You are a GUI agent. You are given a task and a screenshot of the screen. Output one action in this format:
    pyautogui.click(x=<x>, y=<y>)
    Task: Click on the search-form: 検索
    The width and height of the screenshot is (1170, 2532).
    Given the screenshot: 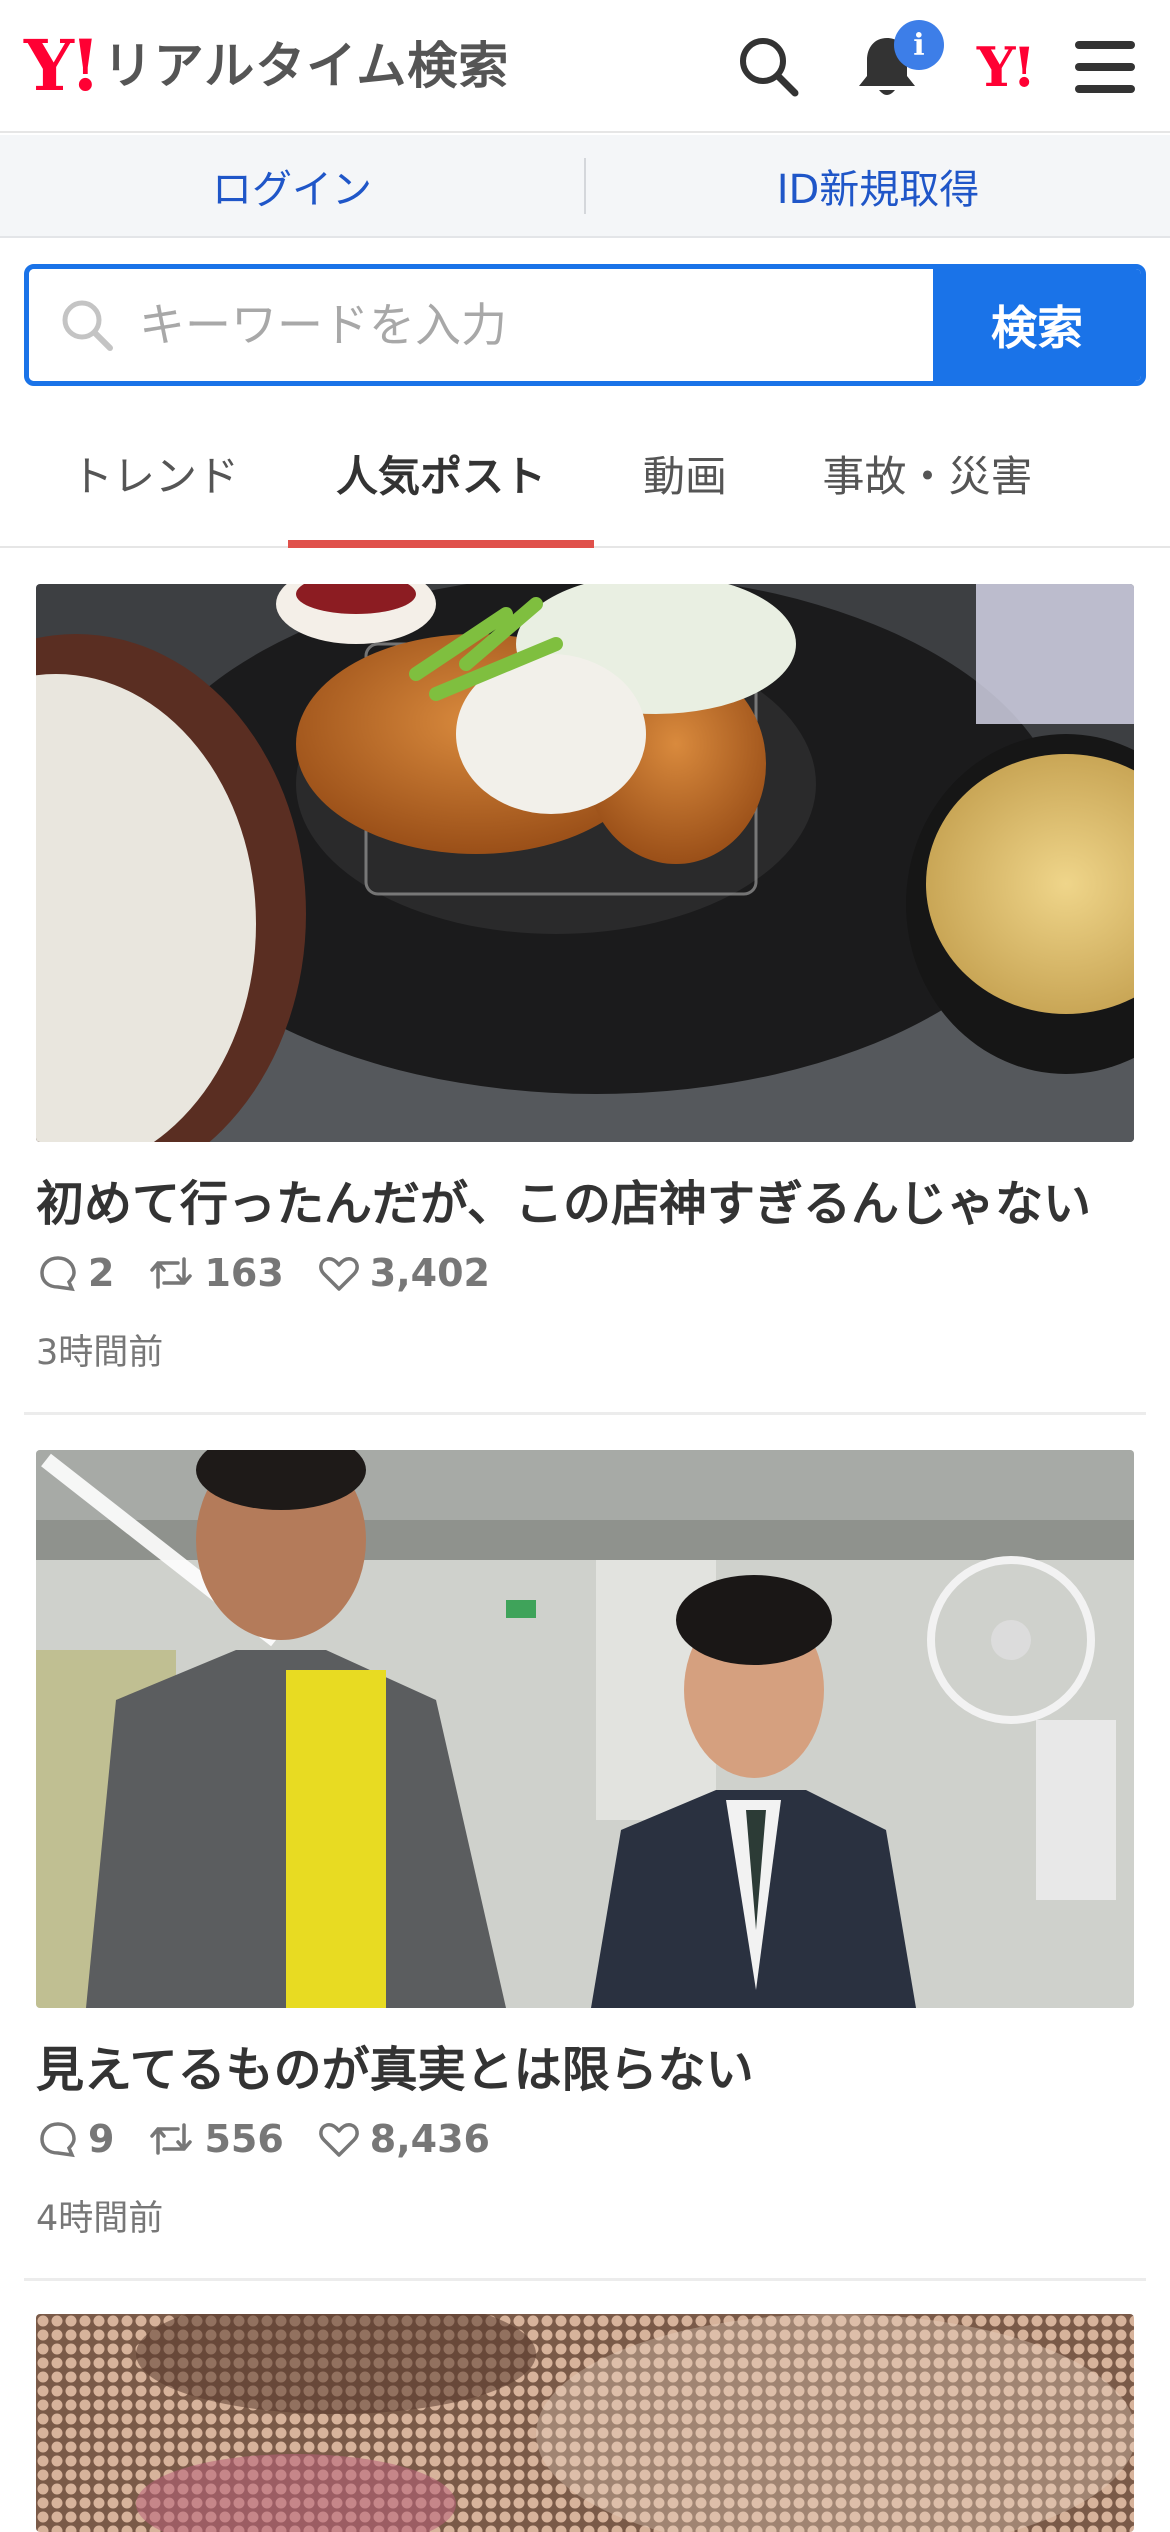 What is the action you would take?
    pyautogui.click(x=585, y=325)
    